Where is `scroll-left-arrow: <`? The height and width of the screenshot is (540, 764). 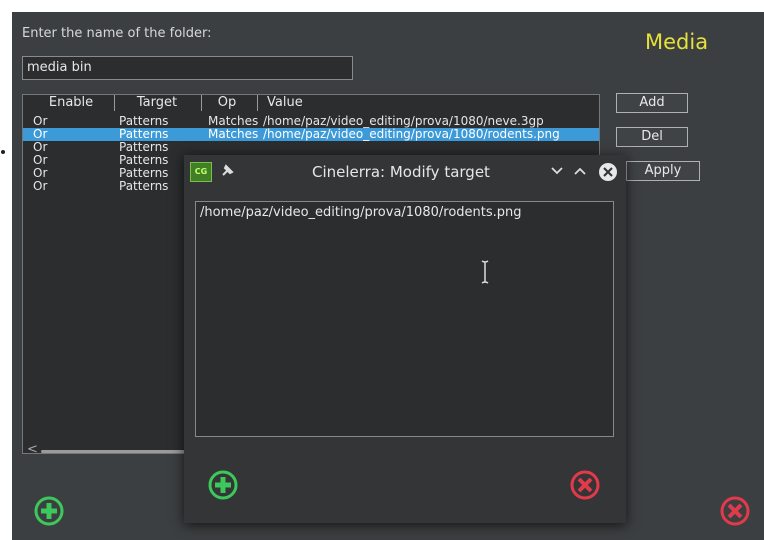
scroll-left-arrow: < is located at coordinates (32, 448).